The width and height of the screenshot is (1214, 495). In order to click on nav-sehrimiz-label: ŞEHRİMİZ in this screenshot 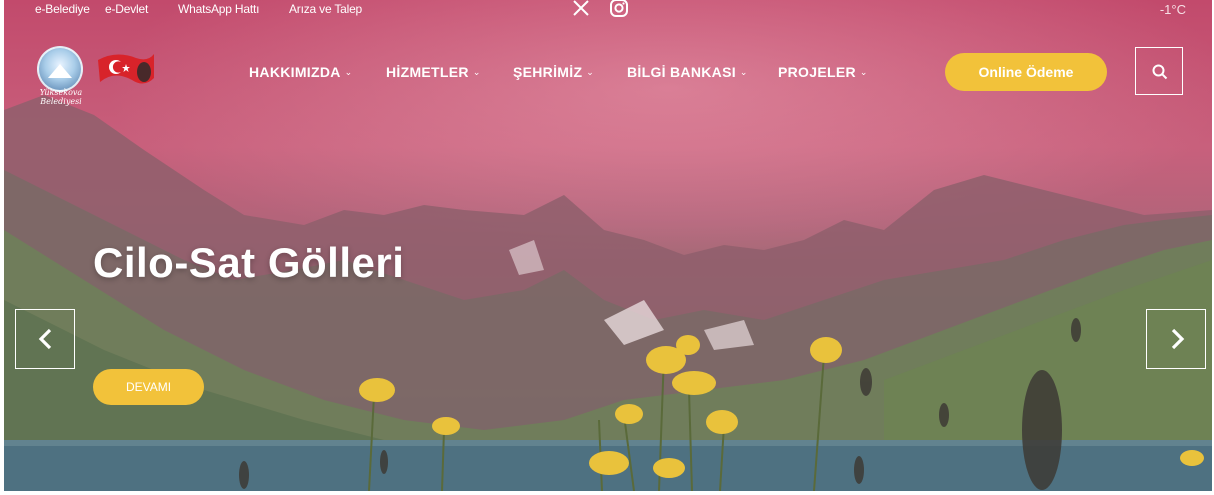, I will do `click(548, 72)`.